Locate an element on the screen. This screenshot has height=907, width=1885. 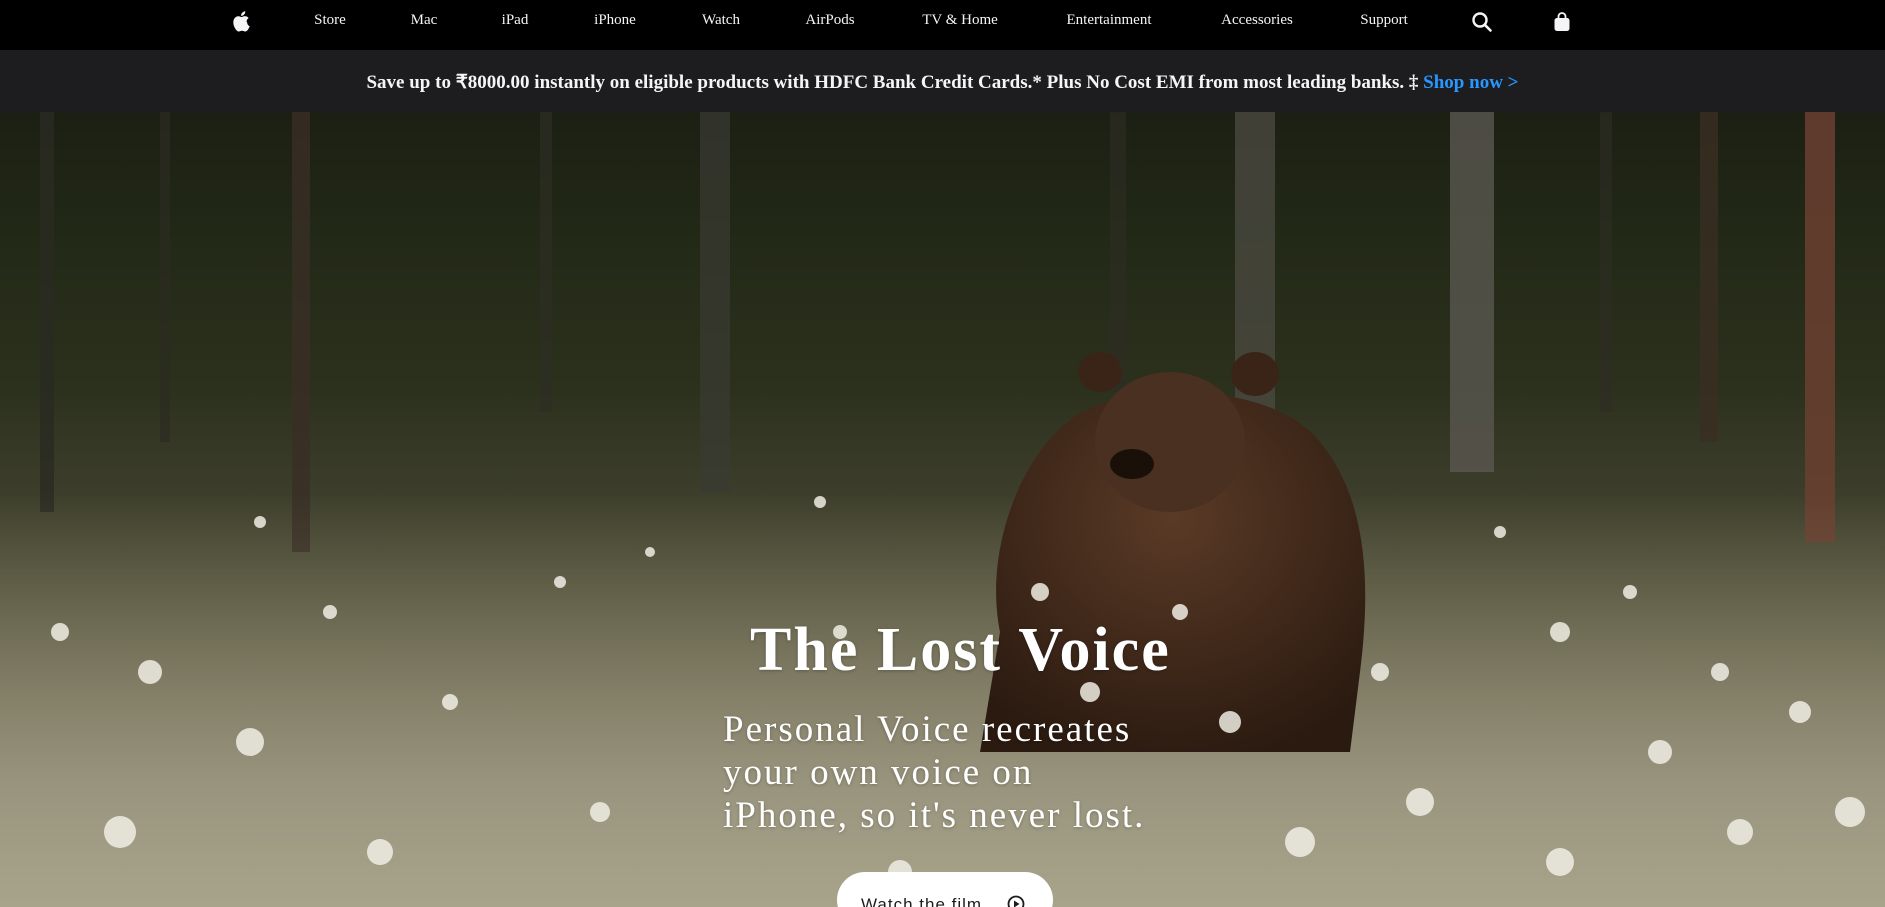
apple-logo-icon is located at coordinates (243, 21).